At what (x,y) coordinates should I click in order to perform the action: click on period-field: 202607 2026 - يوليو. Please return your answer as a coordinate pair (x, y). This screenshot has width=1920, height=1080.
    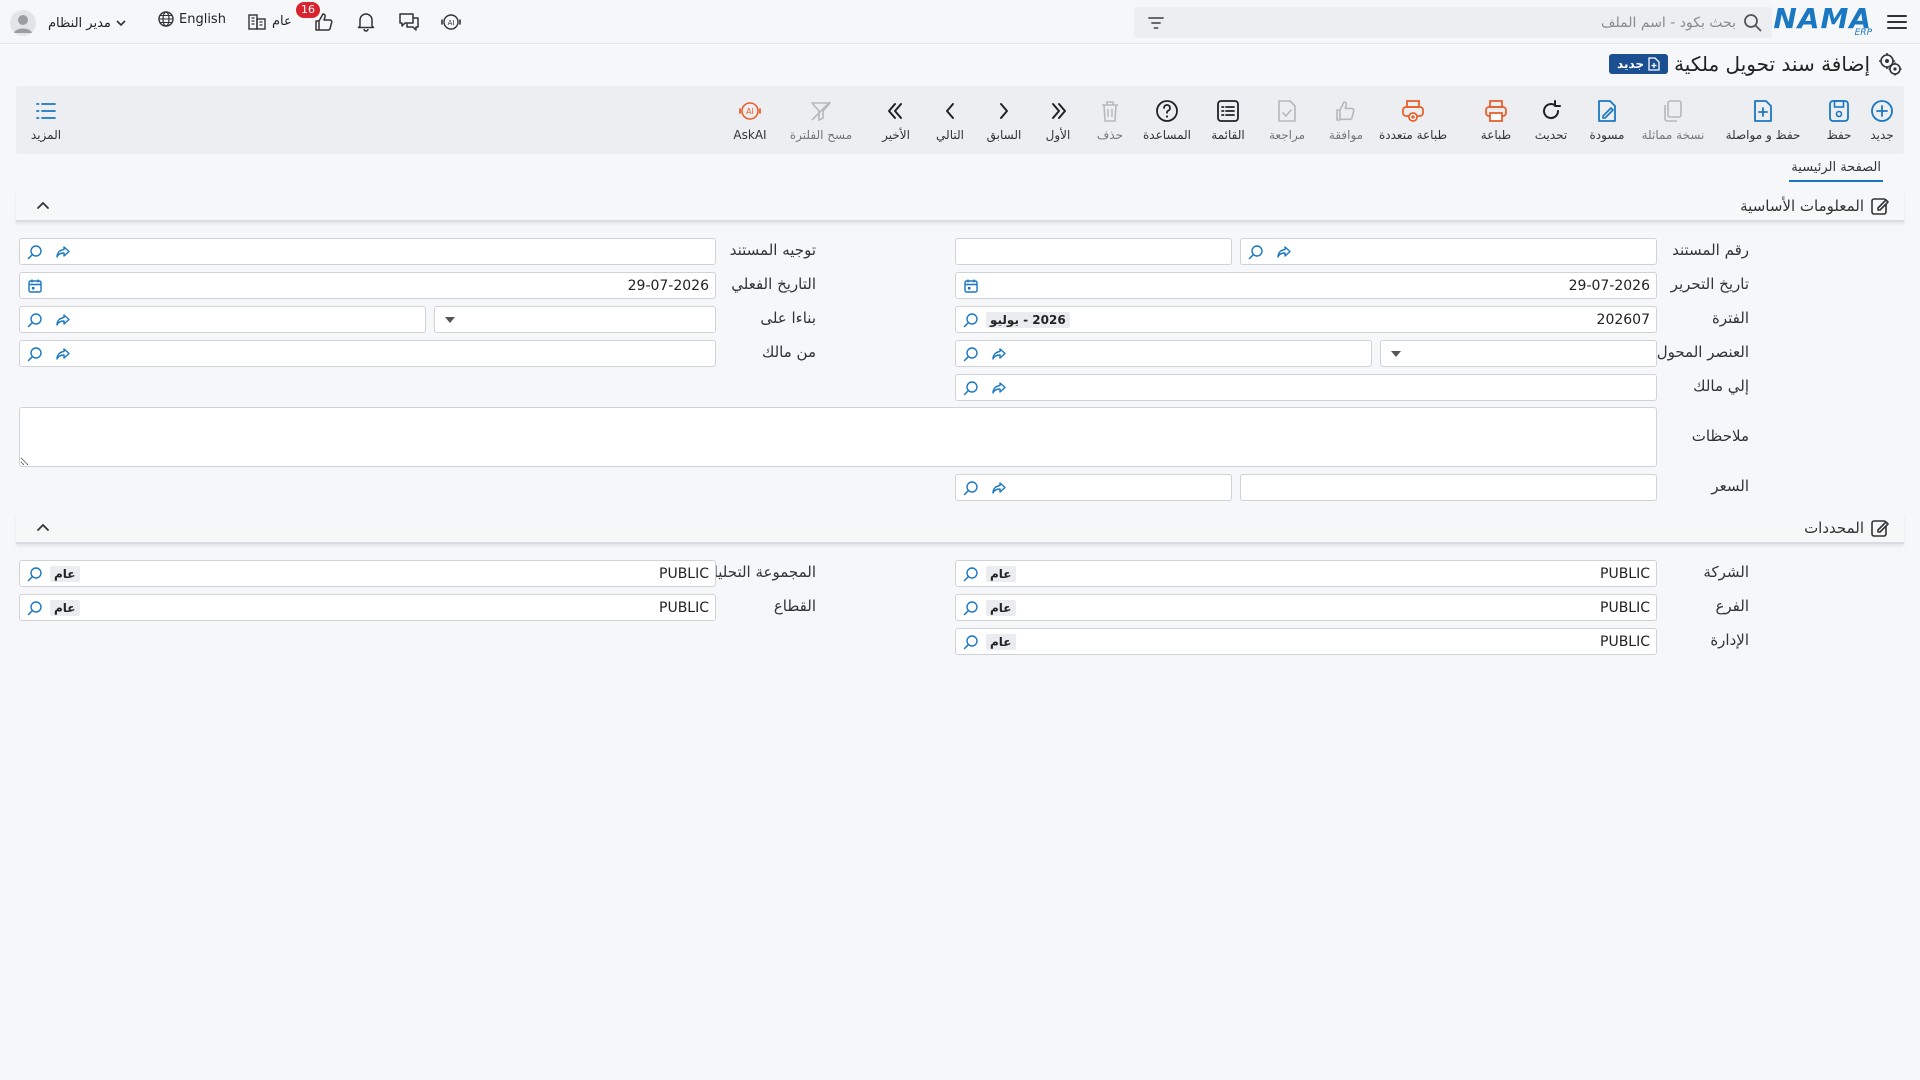
    Looking at the image, I should click on (1306, 319).